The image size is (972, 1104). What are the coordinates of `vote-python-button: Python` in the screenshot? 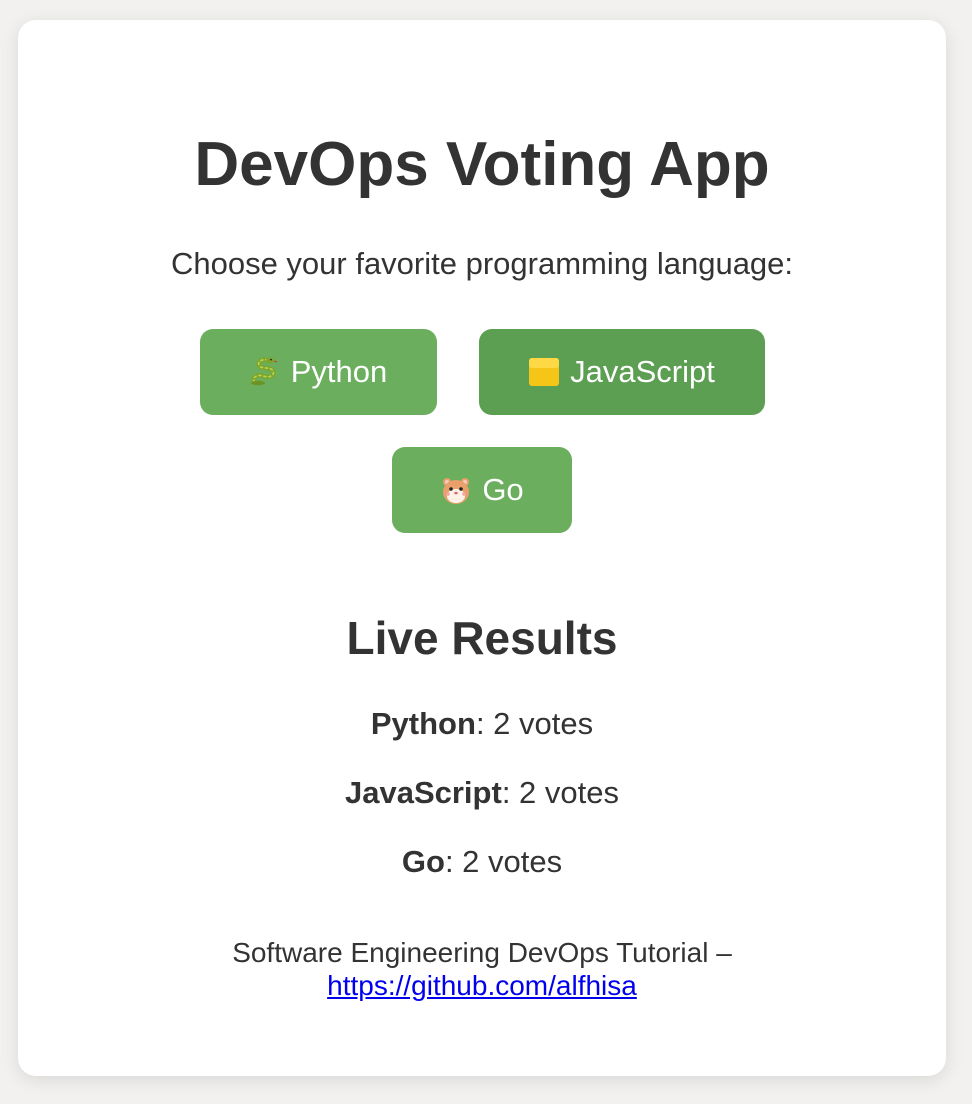 It's located at (318, 372).